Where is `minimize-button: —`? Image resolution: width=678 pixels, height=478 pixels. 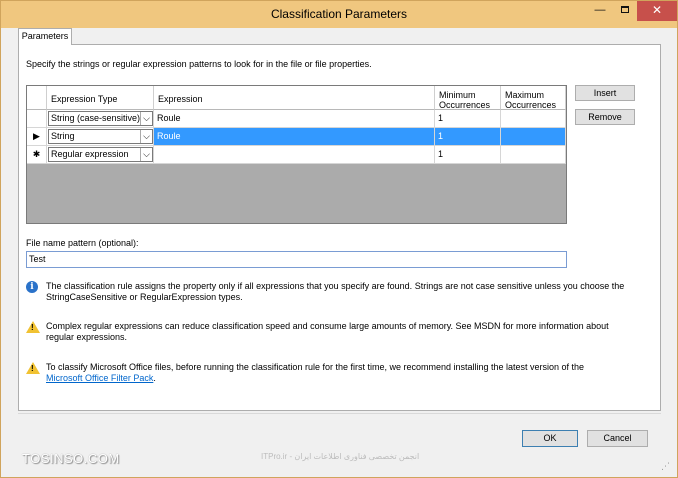 minimize-button: — is located at coordinates (600, 11).